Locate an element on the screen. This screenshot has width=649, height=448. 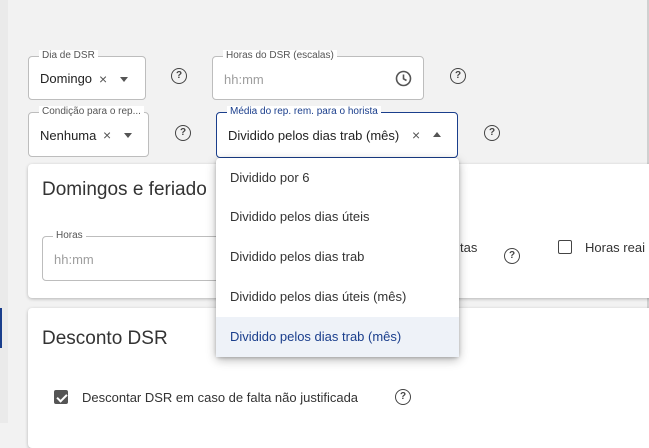
horas-label: Horas is located at coordinates (69, 236).